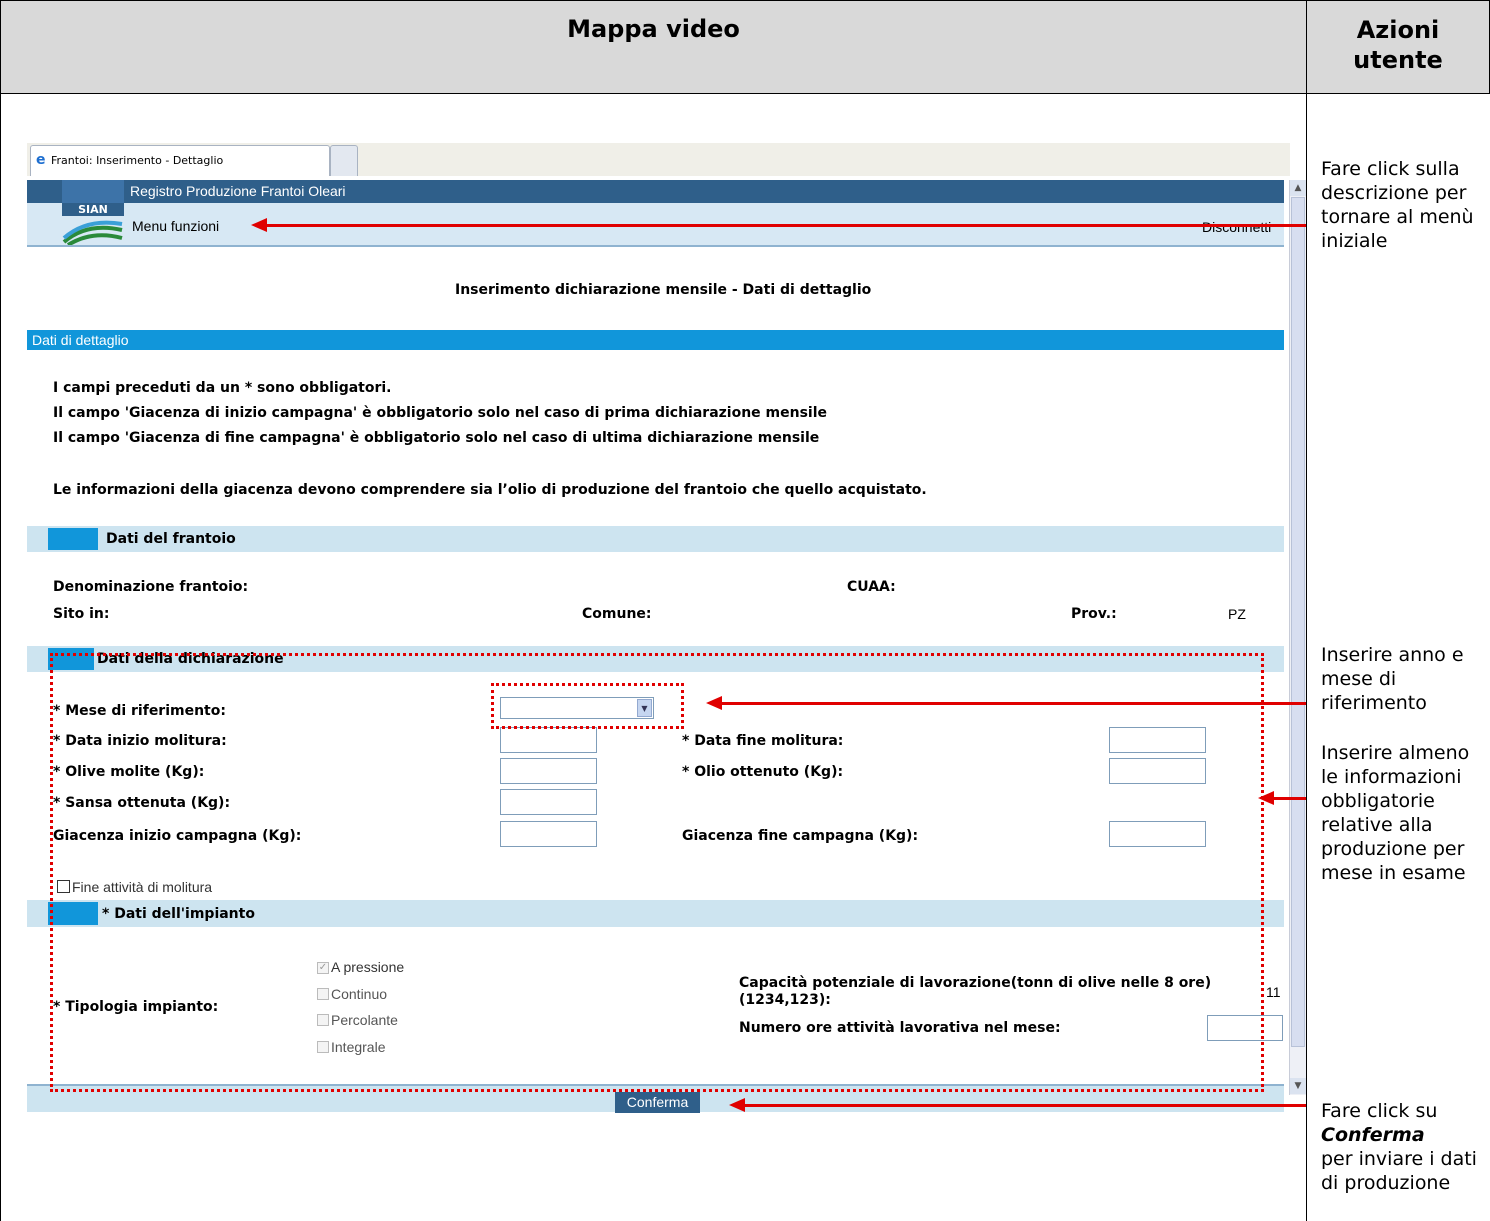 This screenshot has height=1221, width=1490. I want to click on browser-ie-icon: e, so click(41, 160).